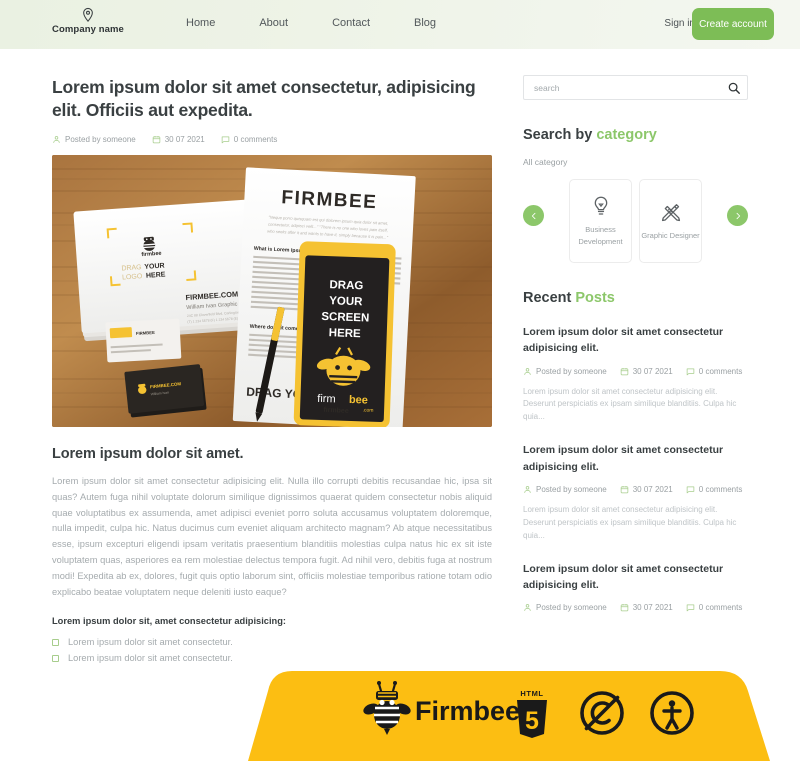 The width and height of the screenshot is (800, 761). What do you see at coordinates (560, 135) in the screenshot?
I see `search-by-category-plain: Search by` at bounding box center [560, 135].